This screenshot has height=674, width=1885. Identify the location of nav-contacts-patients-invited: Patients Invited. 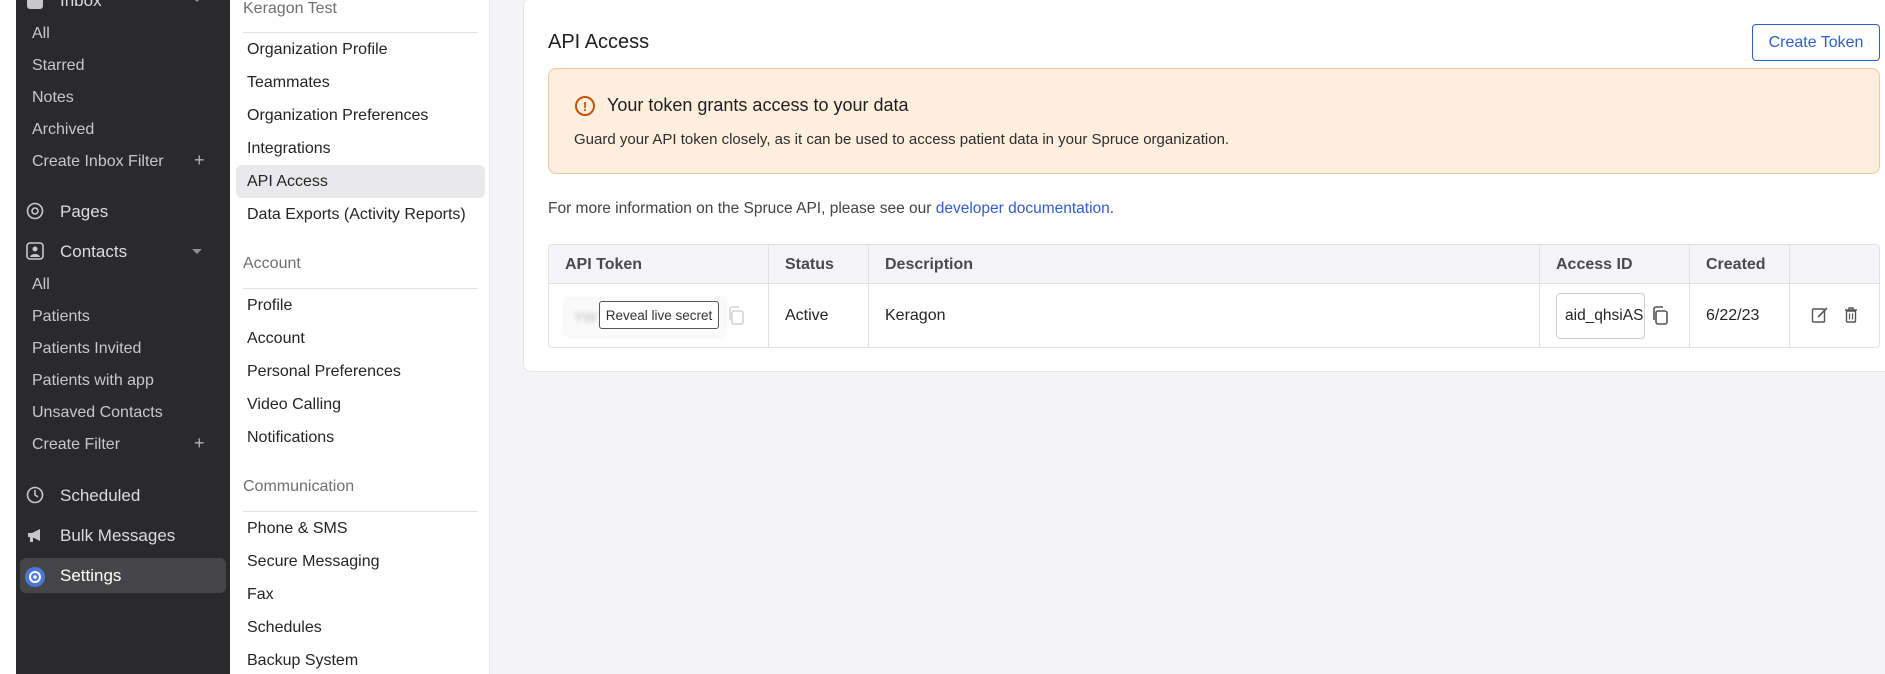
(86, 349).